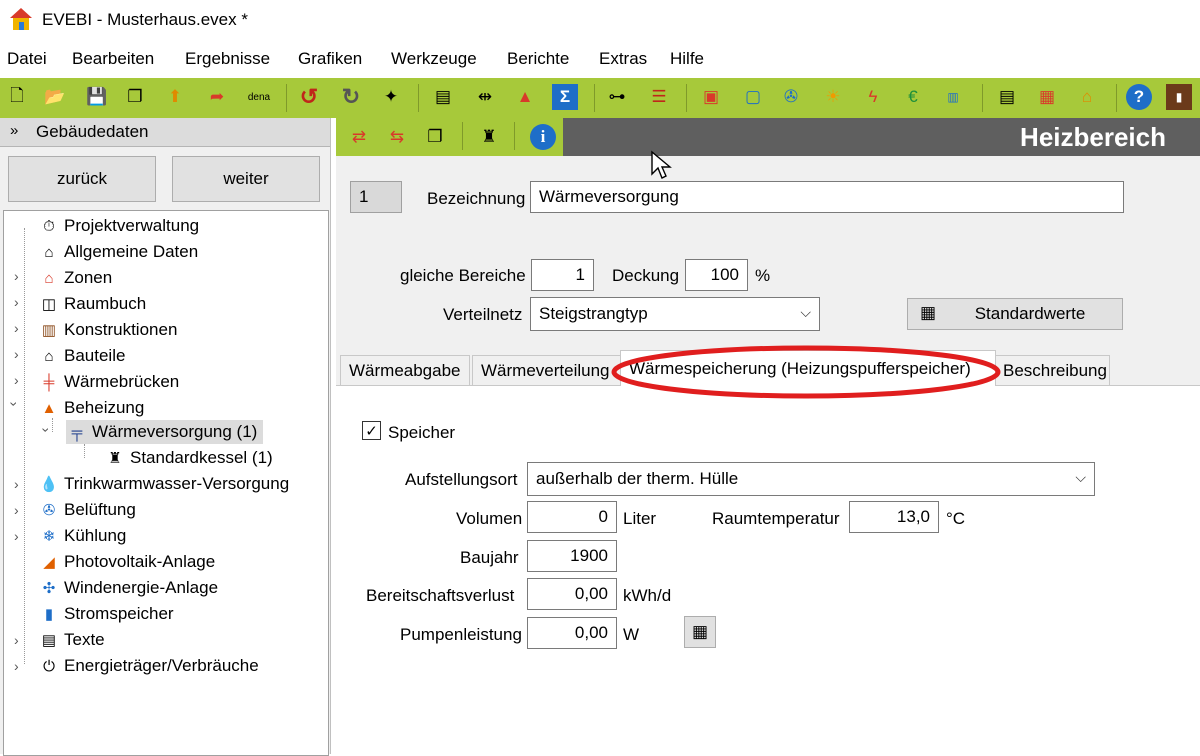 Image resolution: width=1200 pixels, height=756 pixels. Describe the element at coordinates (711, 97) in the screenshot. I see `certificate-icon: ▣` at that location.